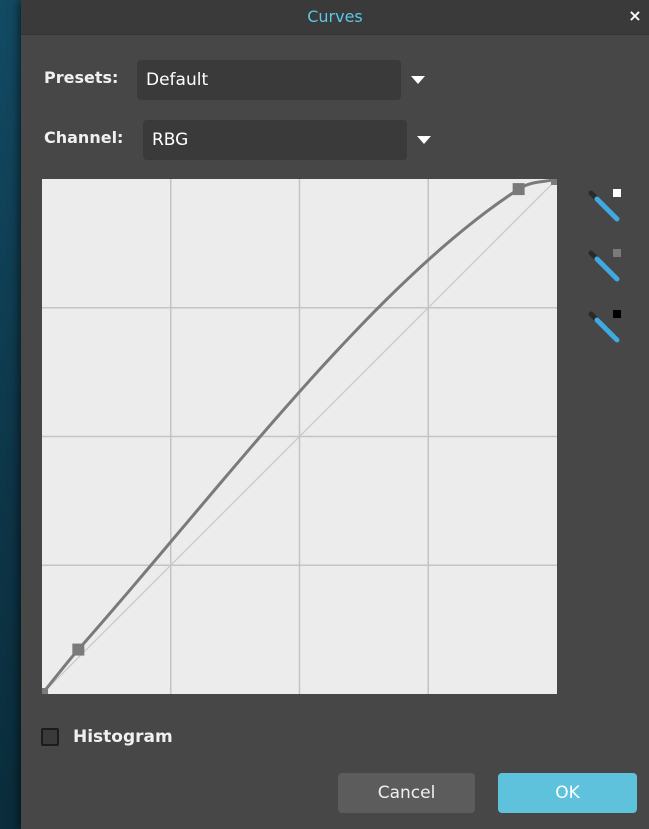 The width and height of the screenshot is (649, 829). I want to click on gray-point-eyedropper-icon, so click(603, 263).